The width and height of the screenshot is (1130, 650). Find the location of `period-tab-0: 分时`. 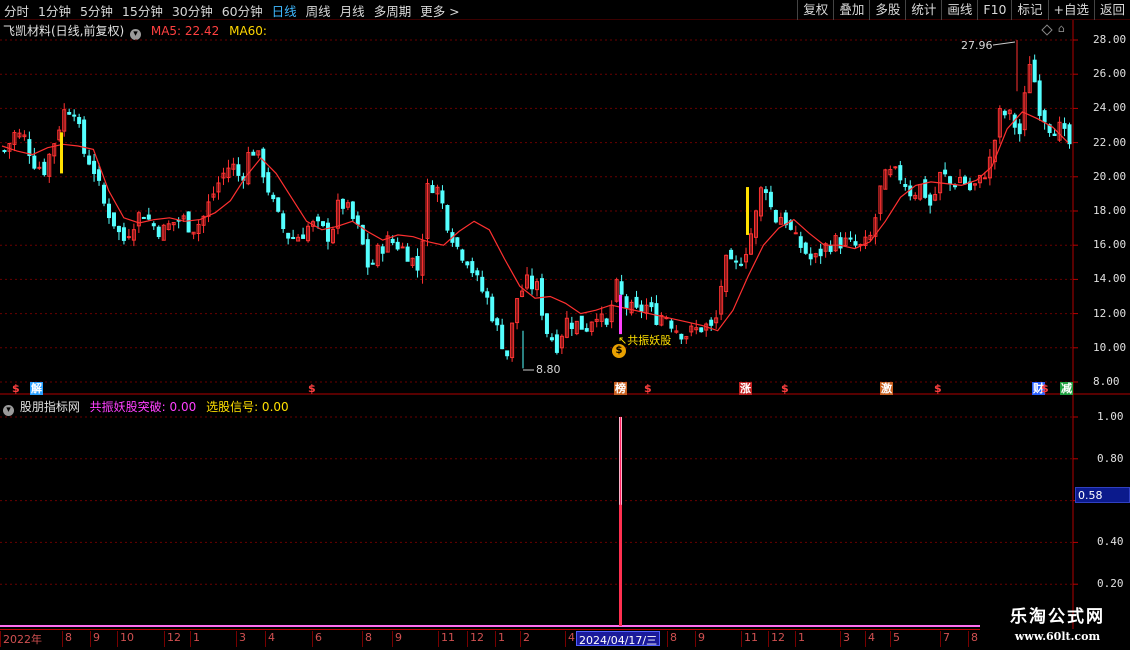

period-tab-0: 分时 is located at coordinates (16, 10).